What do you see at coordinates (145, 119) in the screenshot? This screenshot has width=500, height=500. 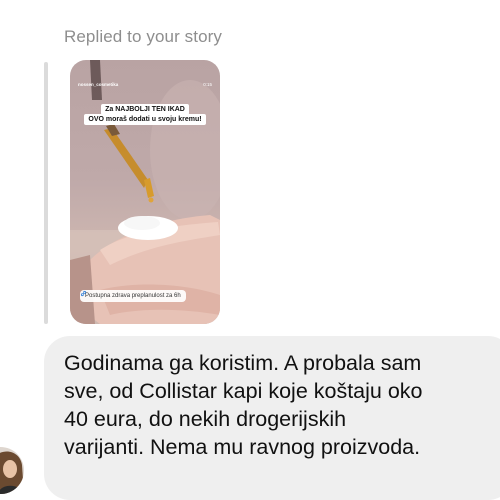 I see `story-caption-text-2: OVO moraš dodati u svoju kremu!` at bounding box center [145, 119].